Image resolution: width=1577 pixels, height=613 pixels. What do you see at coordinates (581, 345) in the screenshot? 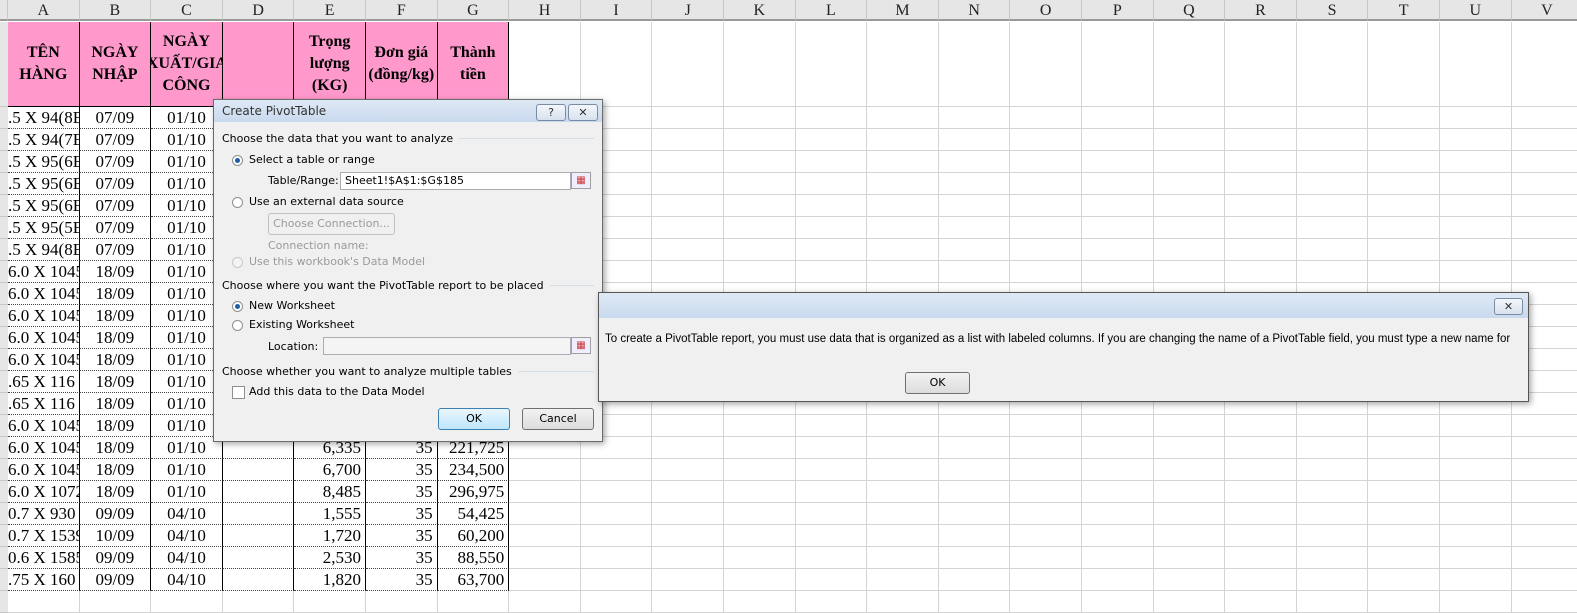
I see `location-selector-icon: ▦` at bounding box center [581, 345].